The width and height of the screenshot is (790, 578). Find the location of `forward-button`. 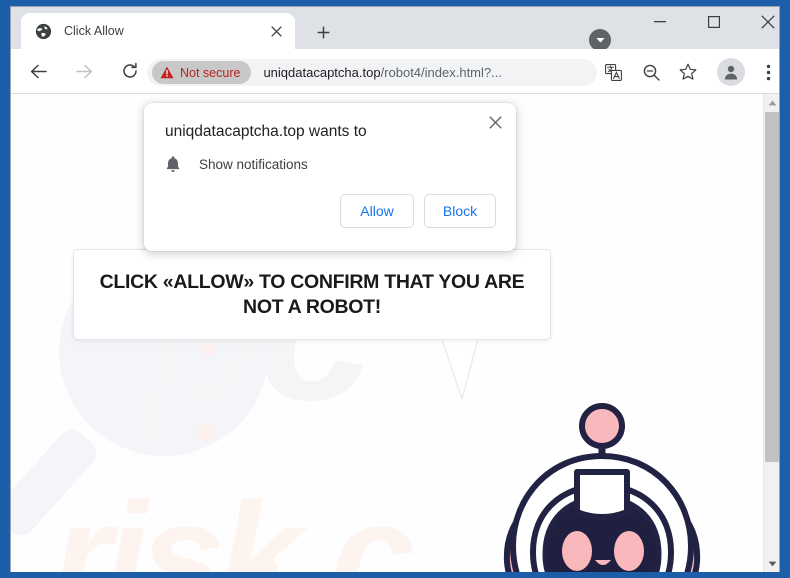

forward-button is located at coordinates (84, 71).